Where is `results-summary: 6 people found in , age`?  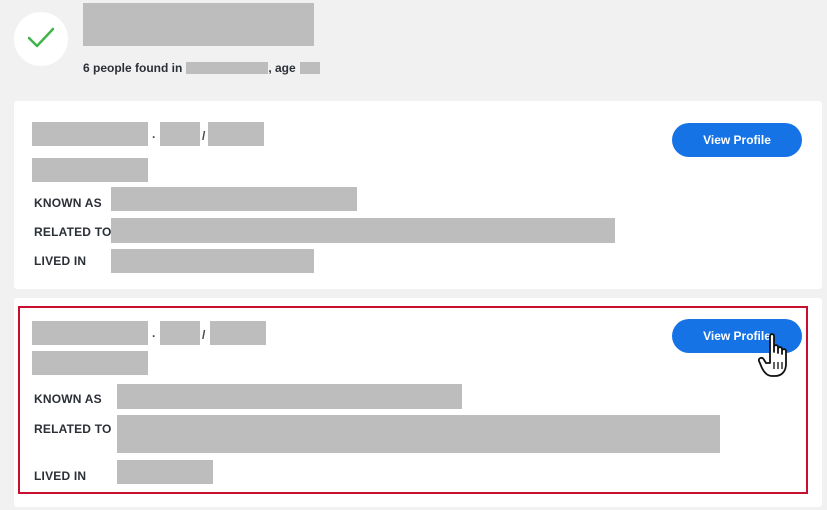
results-summary: 6 people found in , age is located at coordinates (201, 68).